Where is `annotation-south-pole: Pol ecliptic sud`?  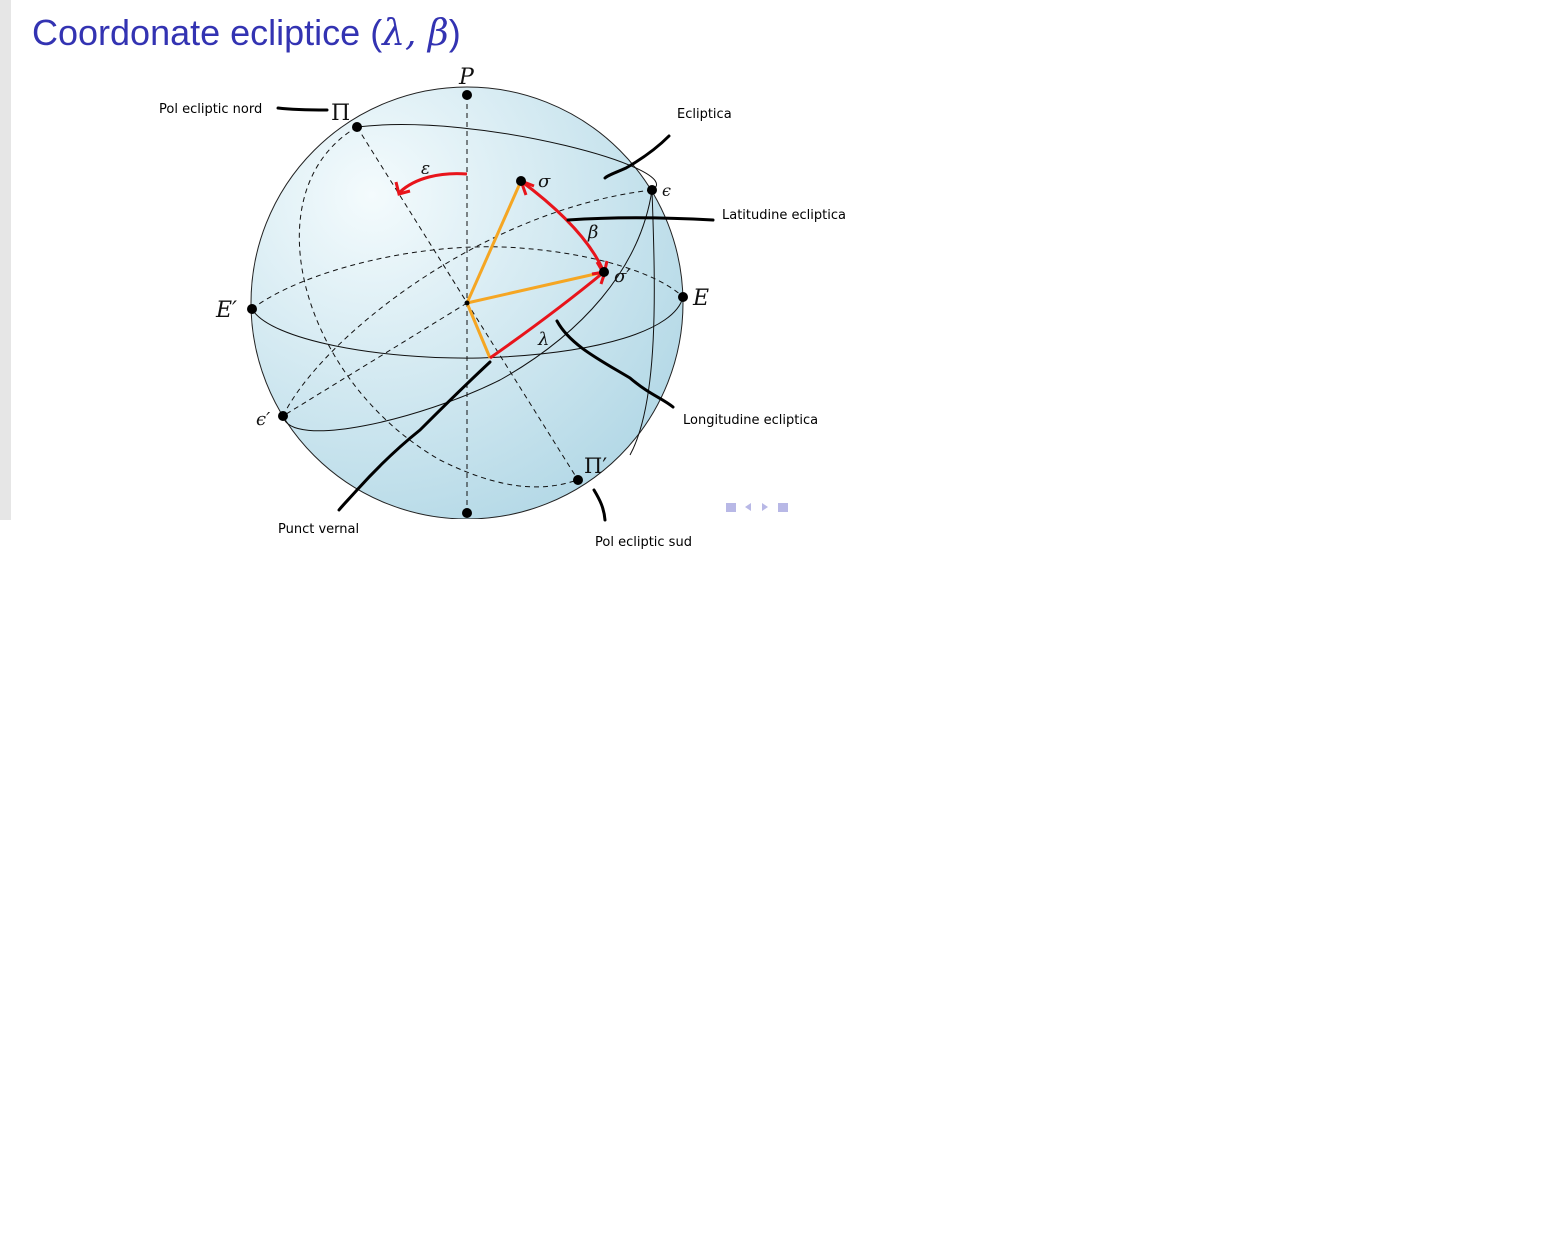
annotation-south-pole: Pol ecliptic sud is located at coordinates (643, 542).